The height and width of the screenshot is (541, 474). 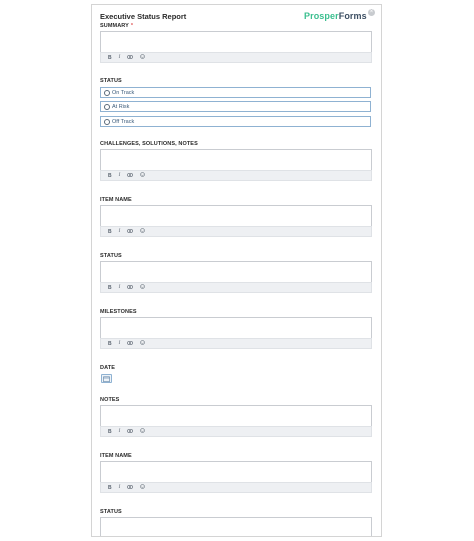 I want to click on status-option-on-track: On Track, so click(x=235, y=92).